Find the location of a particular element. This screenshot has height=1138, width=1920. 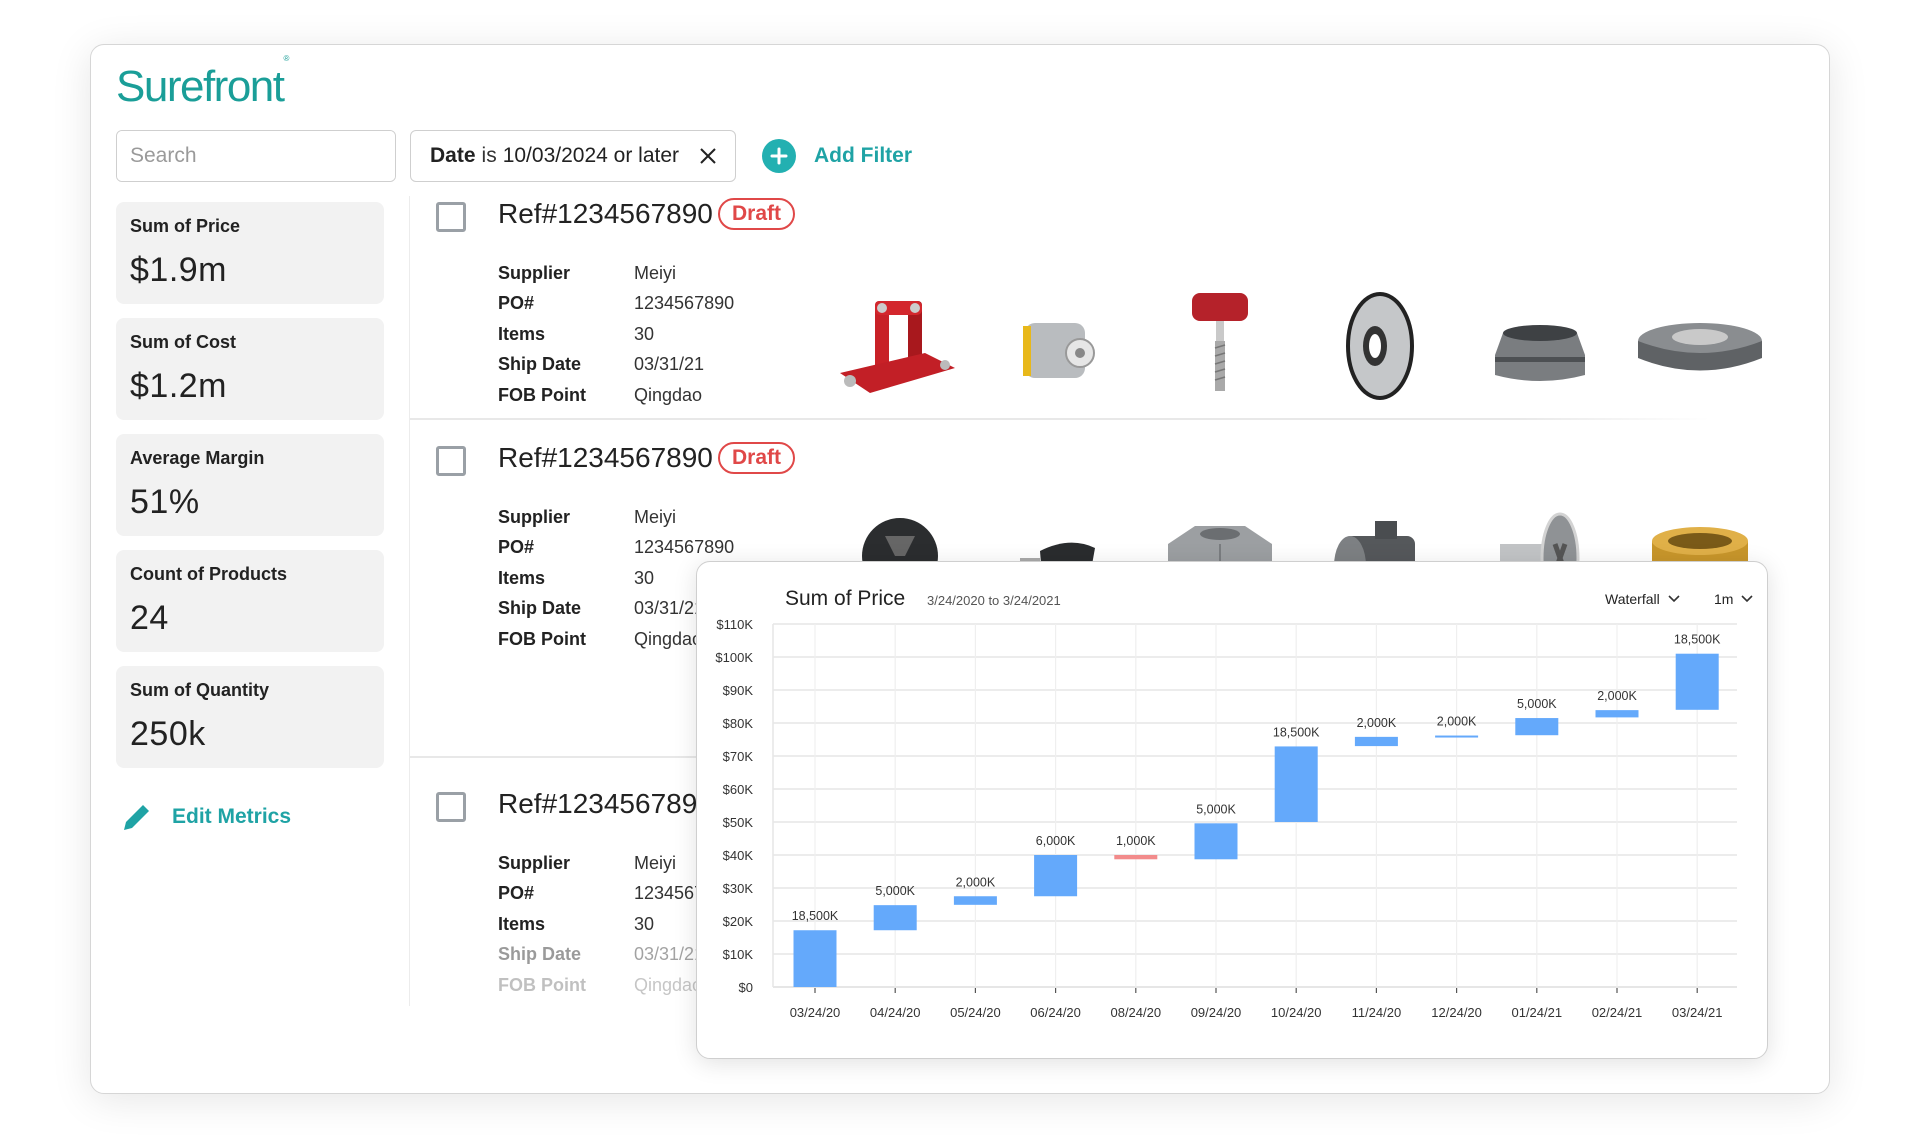

detail-label: Ship Date is located at coordinates (540, 608).